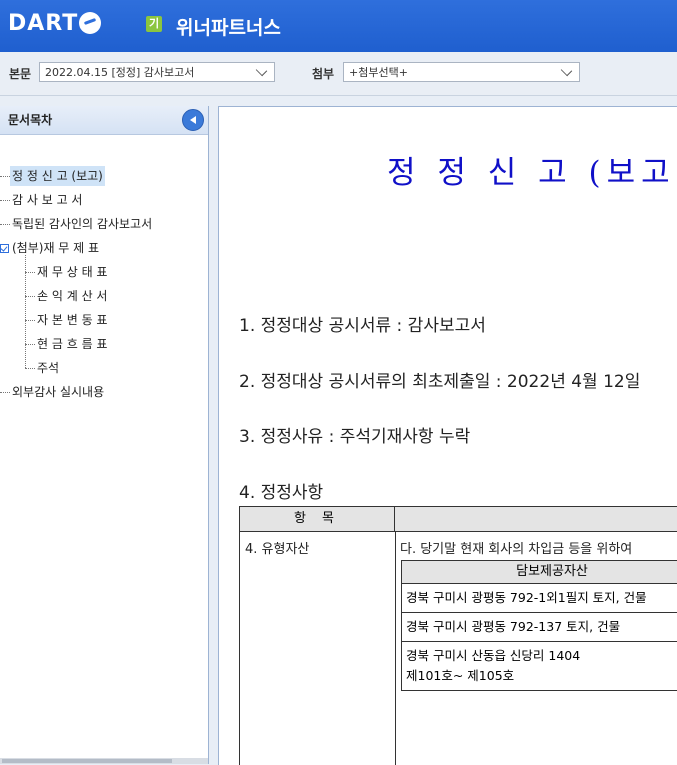 Image resolution: width=677 pixels, height=765 pixels. I want to click on scrollbar-thumb, so click(87, 761).